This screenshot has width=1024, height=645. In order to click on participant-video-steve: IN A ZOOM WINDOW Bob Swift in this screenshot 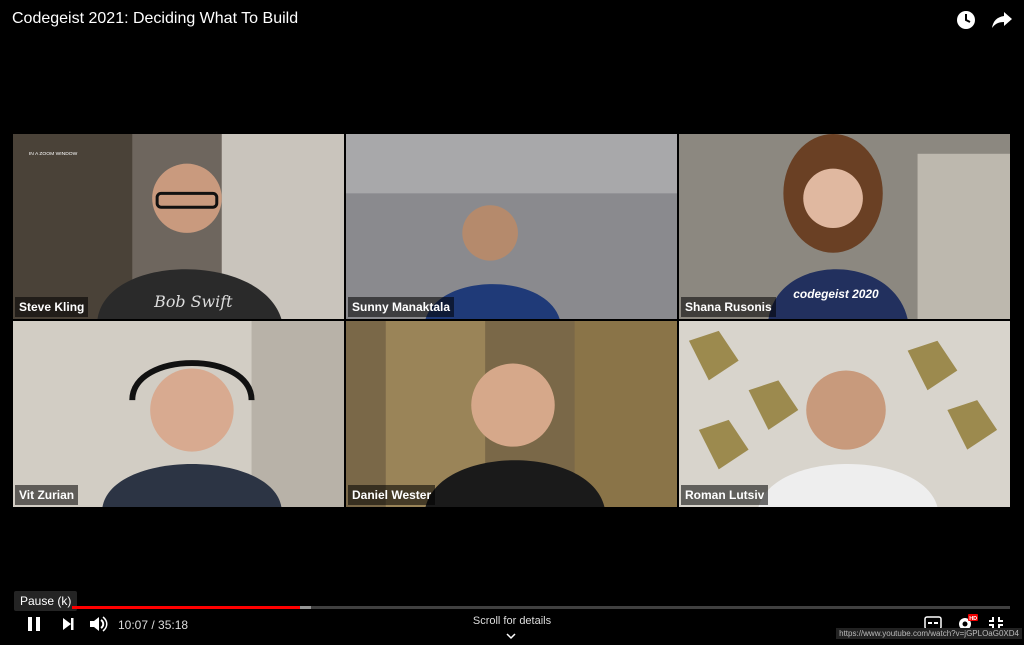, I will do `click(178, 226)`.